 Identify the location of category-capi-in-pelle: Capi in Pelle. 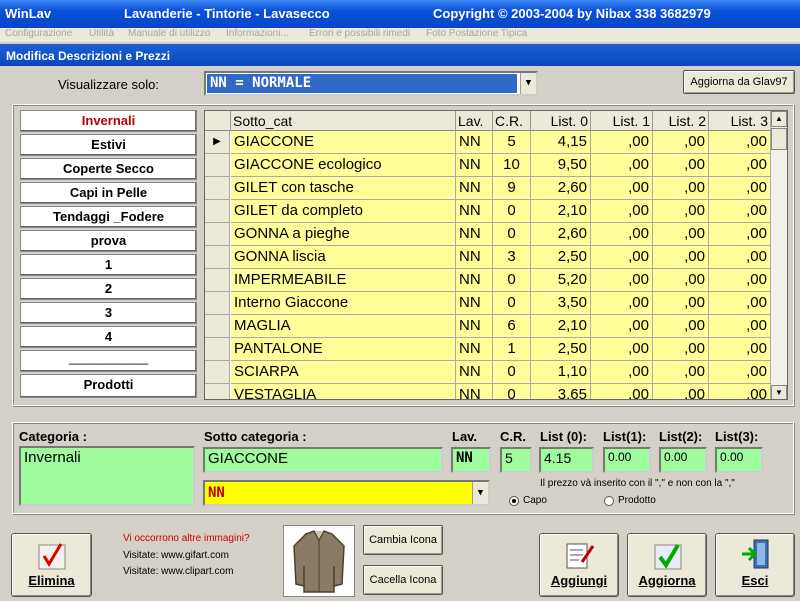
(108, 193).